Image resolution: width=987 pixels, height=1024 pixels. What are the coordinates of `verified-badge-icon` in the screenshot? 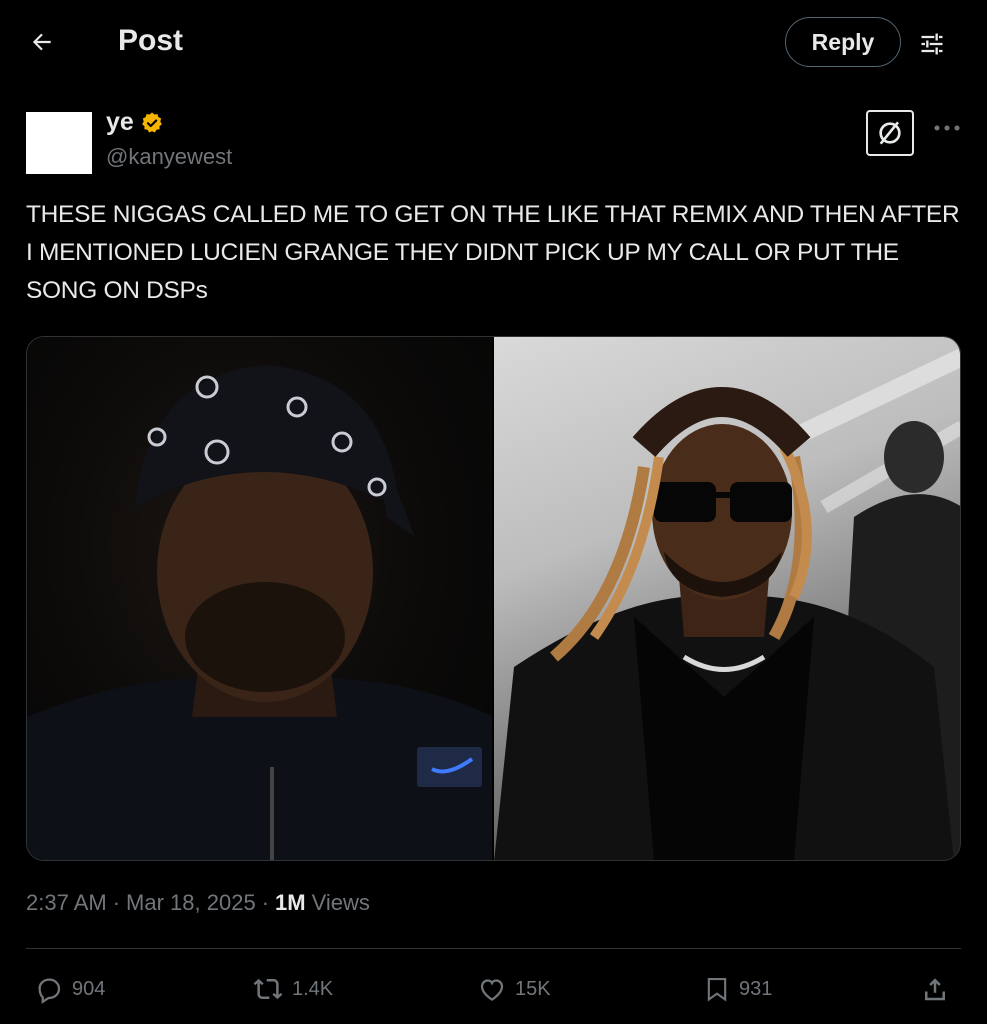 It's located at (151, 122).